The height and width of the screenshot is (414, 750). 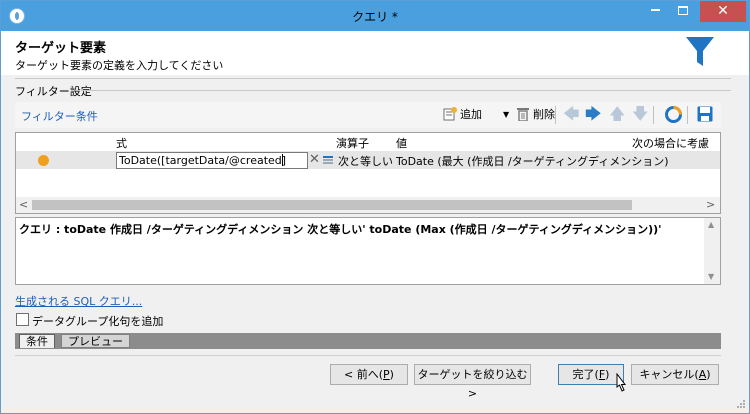 I want to click on column-header-consider: 次の場合に考慮, so click(x=670, y=143).